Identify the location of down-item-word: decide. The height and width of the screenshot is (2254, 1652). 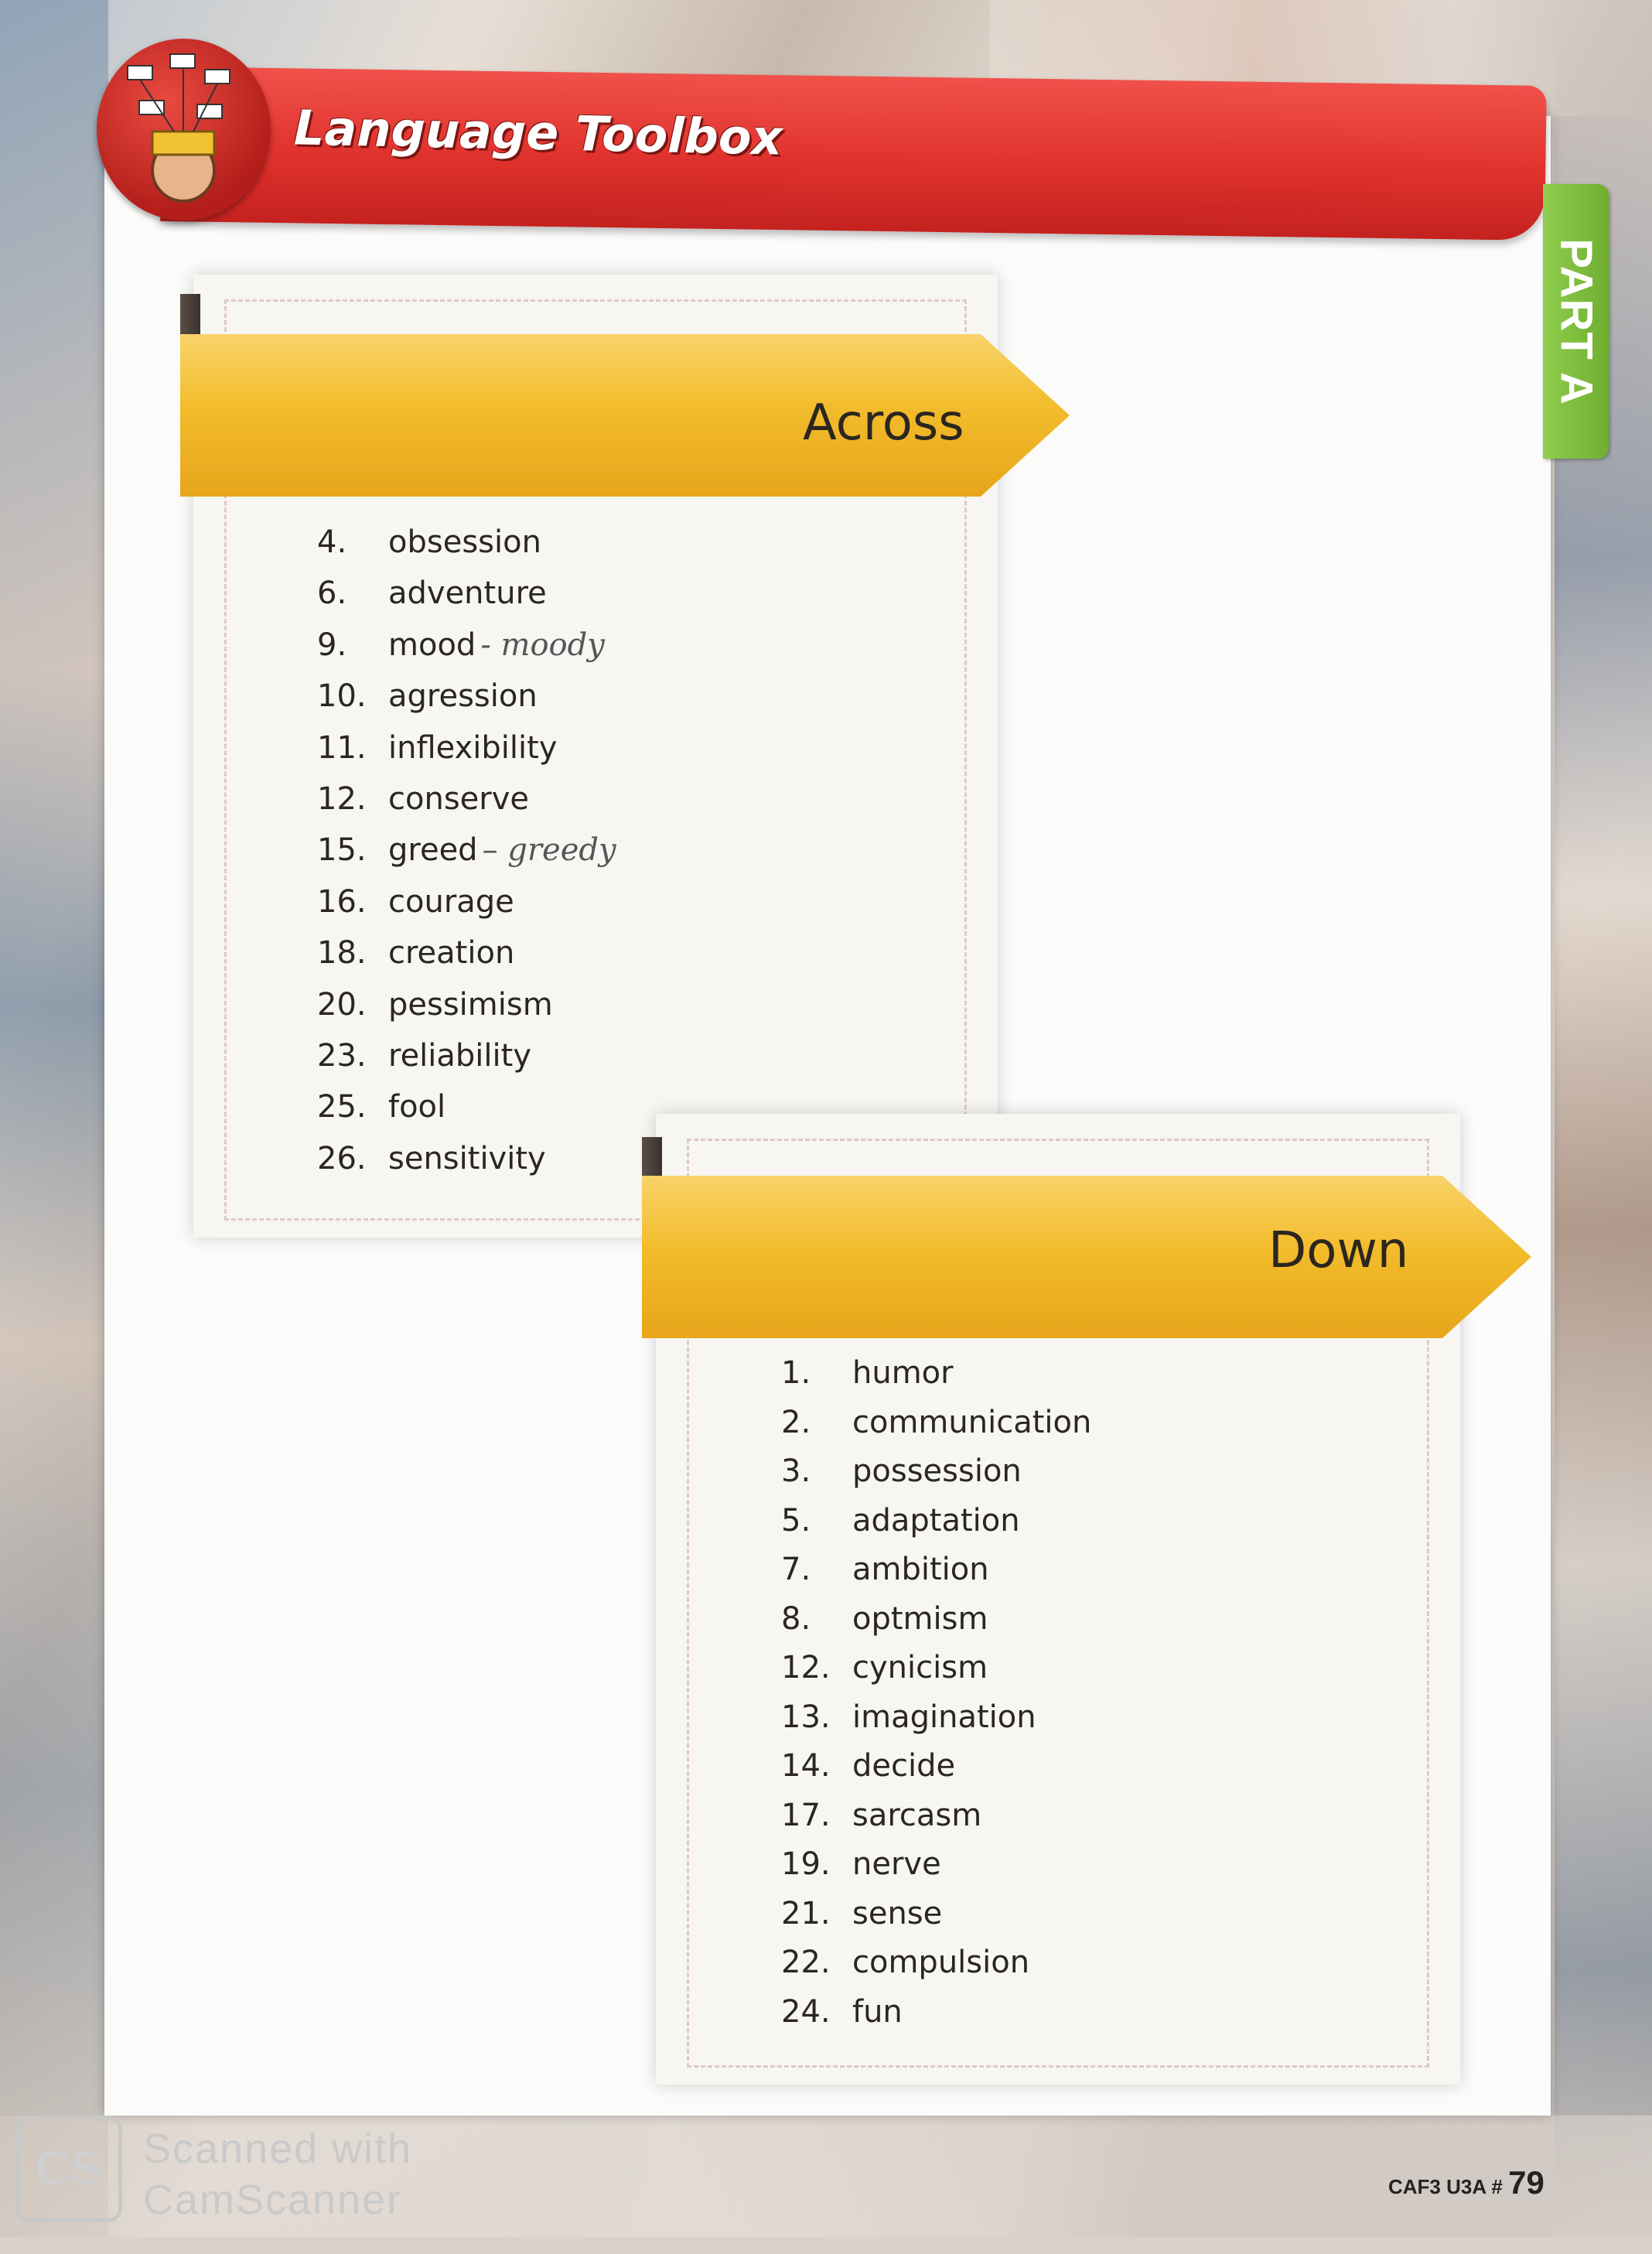
(903, 1766).